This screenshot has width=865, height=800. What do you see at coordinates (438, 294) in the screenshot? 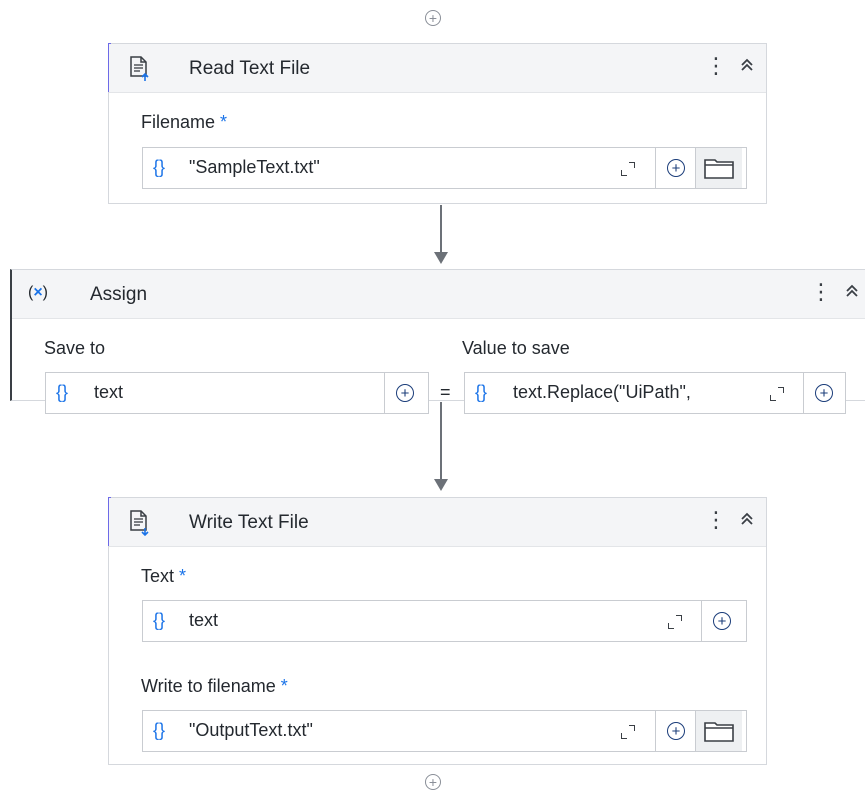
I see `assign-header: (×) Assign ⋮` at bounding box center [438, 294].